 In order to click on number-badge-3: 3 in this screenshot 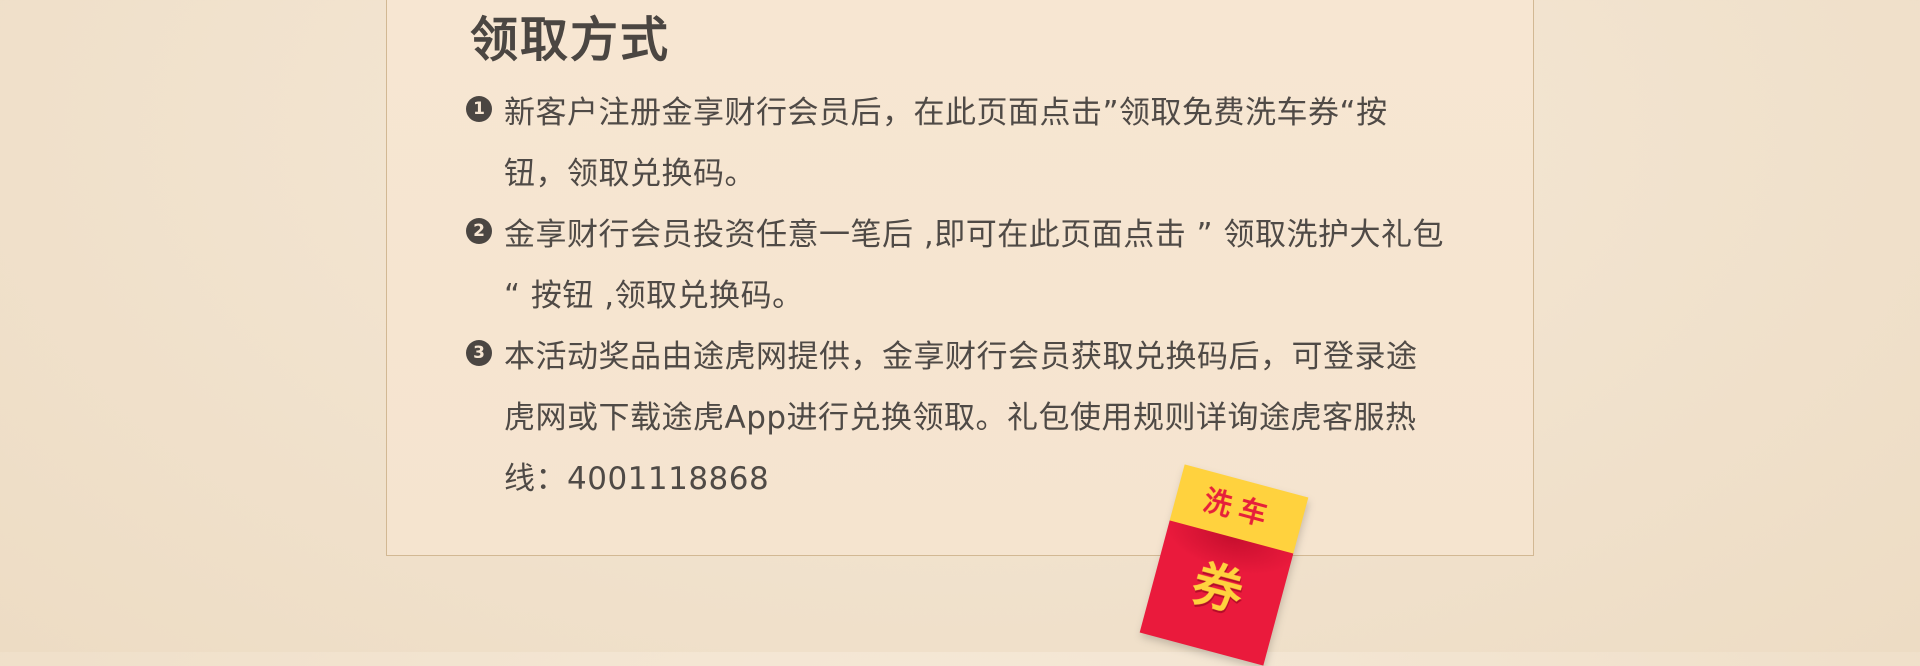, I will do `click(479, 353)`.